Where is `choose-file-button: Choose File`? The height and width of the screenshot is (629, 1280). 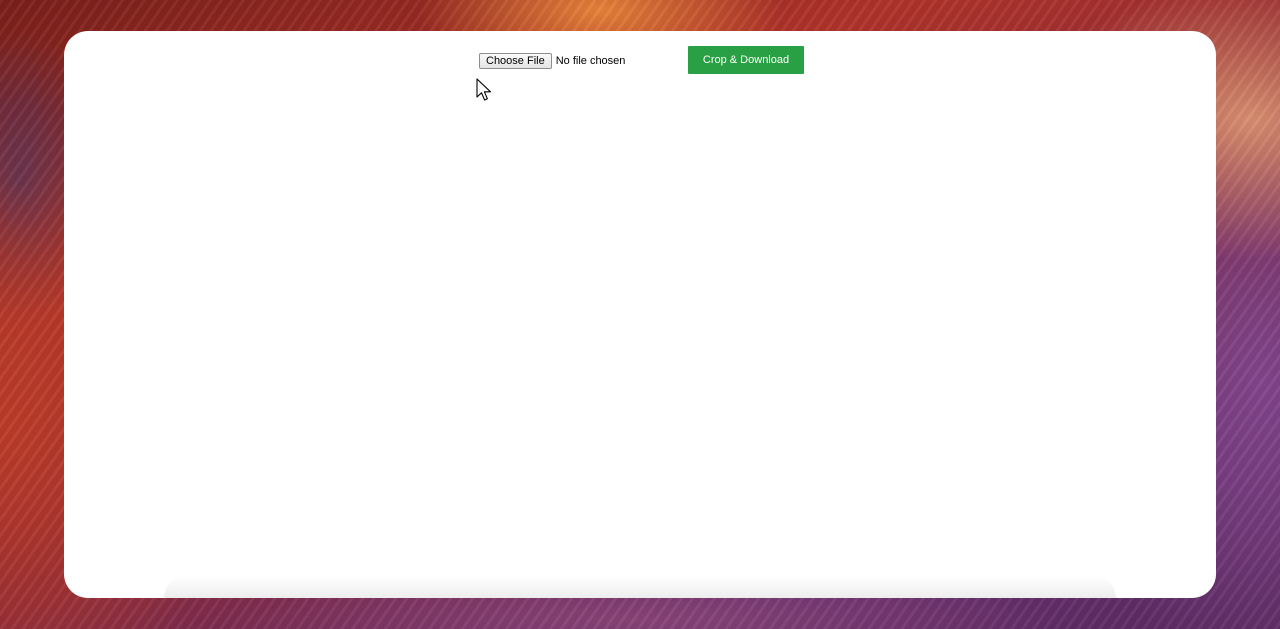
choose-file-button: Choose File is located at coordinates (515, 61).